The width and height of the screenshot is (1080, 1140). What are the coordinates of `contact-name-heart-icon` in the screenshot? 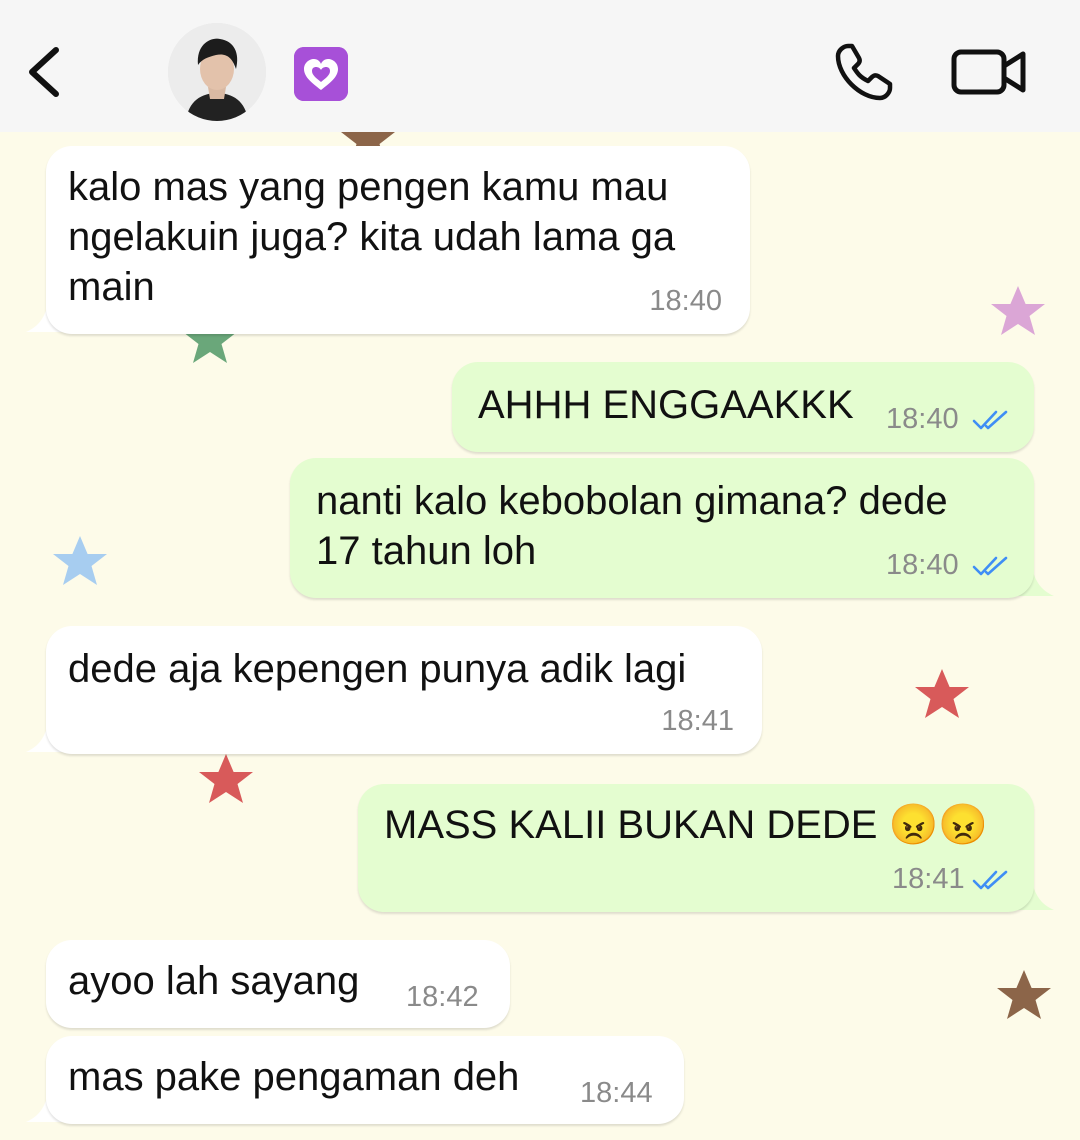 It's located at (321, 74).